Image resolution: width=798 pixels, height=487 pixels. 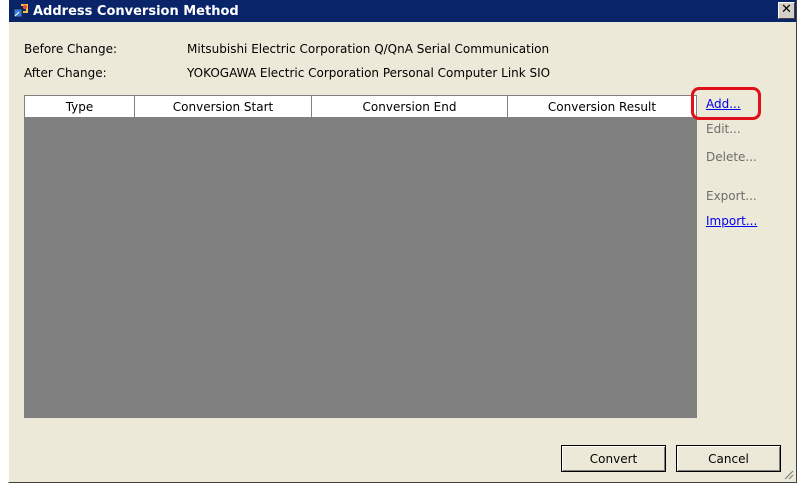 What do you see at coordinates (728, 458) in the screenshot?
I see `cancel-button: Cancel` at bounding box center [728, 458].